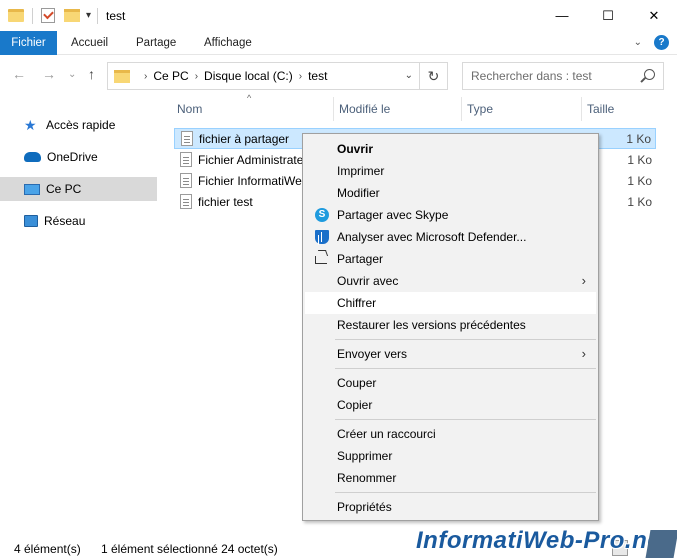  Describe the element at coordinates (65, 221) in the screenshot. I see `sidebar-item-label: Réseau` at that location.